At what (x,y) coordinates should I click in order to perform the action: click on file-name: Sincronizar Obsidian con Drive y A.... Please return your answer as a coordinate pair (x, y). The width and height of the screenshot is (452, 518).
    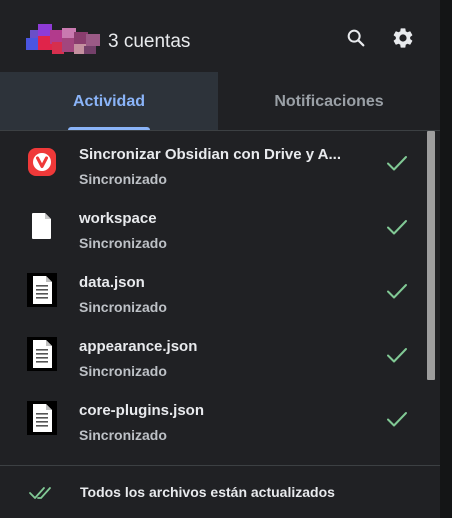
    Looking at the image, I should click on (210, 154).